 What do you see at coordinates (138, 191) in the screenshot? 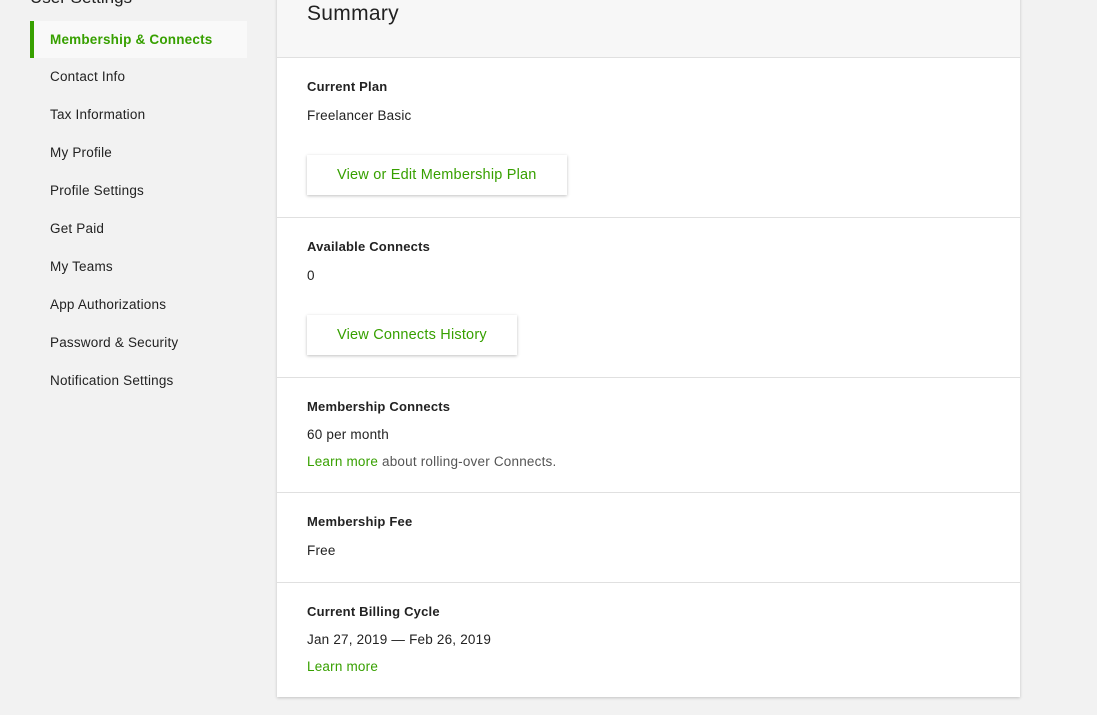
I see `sidebar-item-profile-settings: Profile Settings` at bounding box center [138, 191].